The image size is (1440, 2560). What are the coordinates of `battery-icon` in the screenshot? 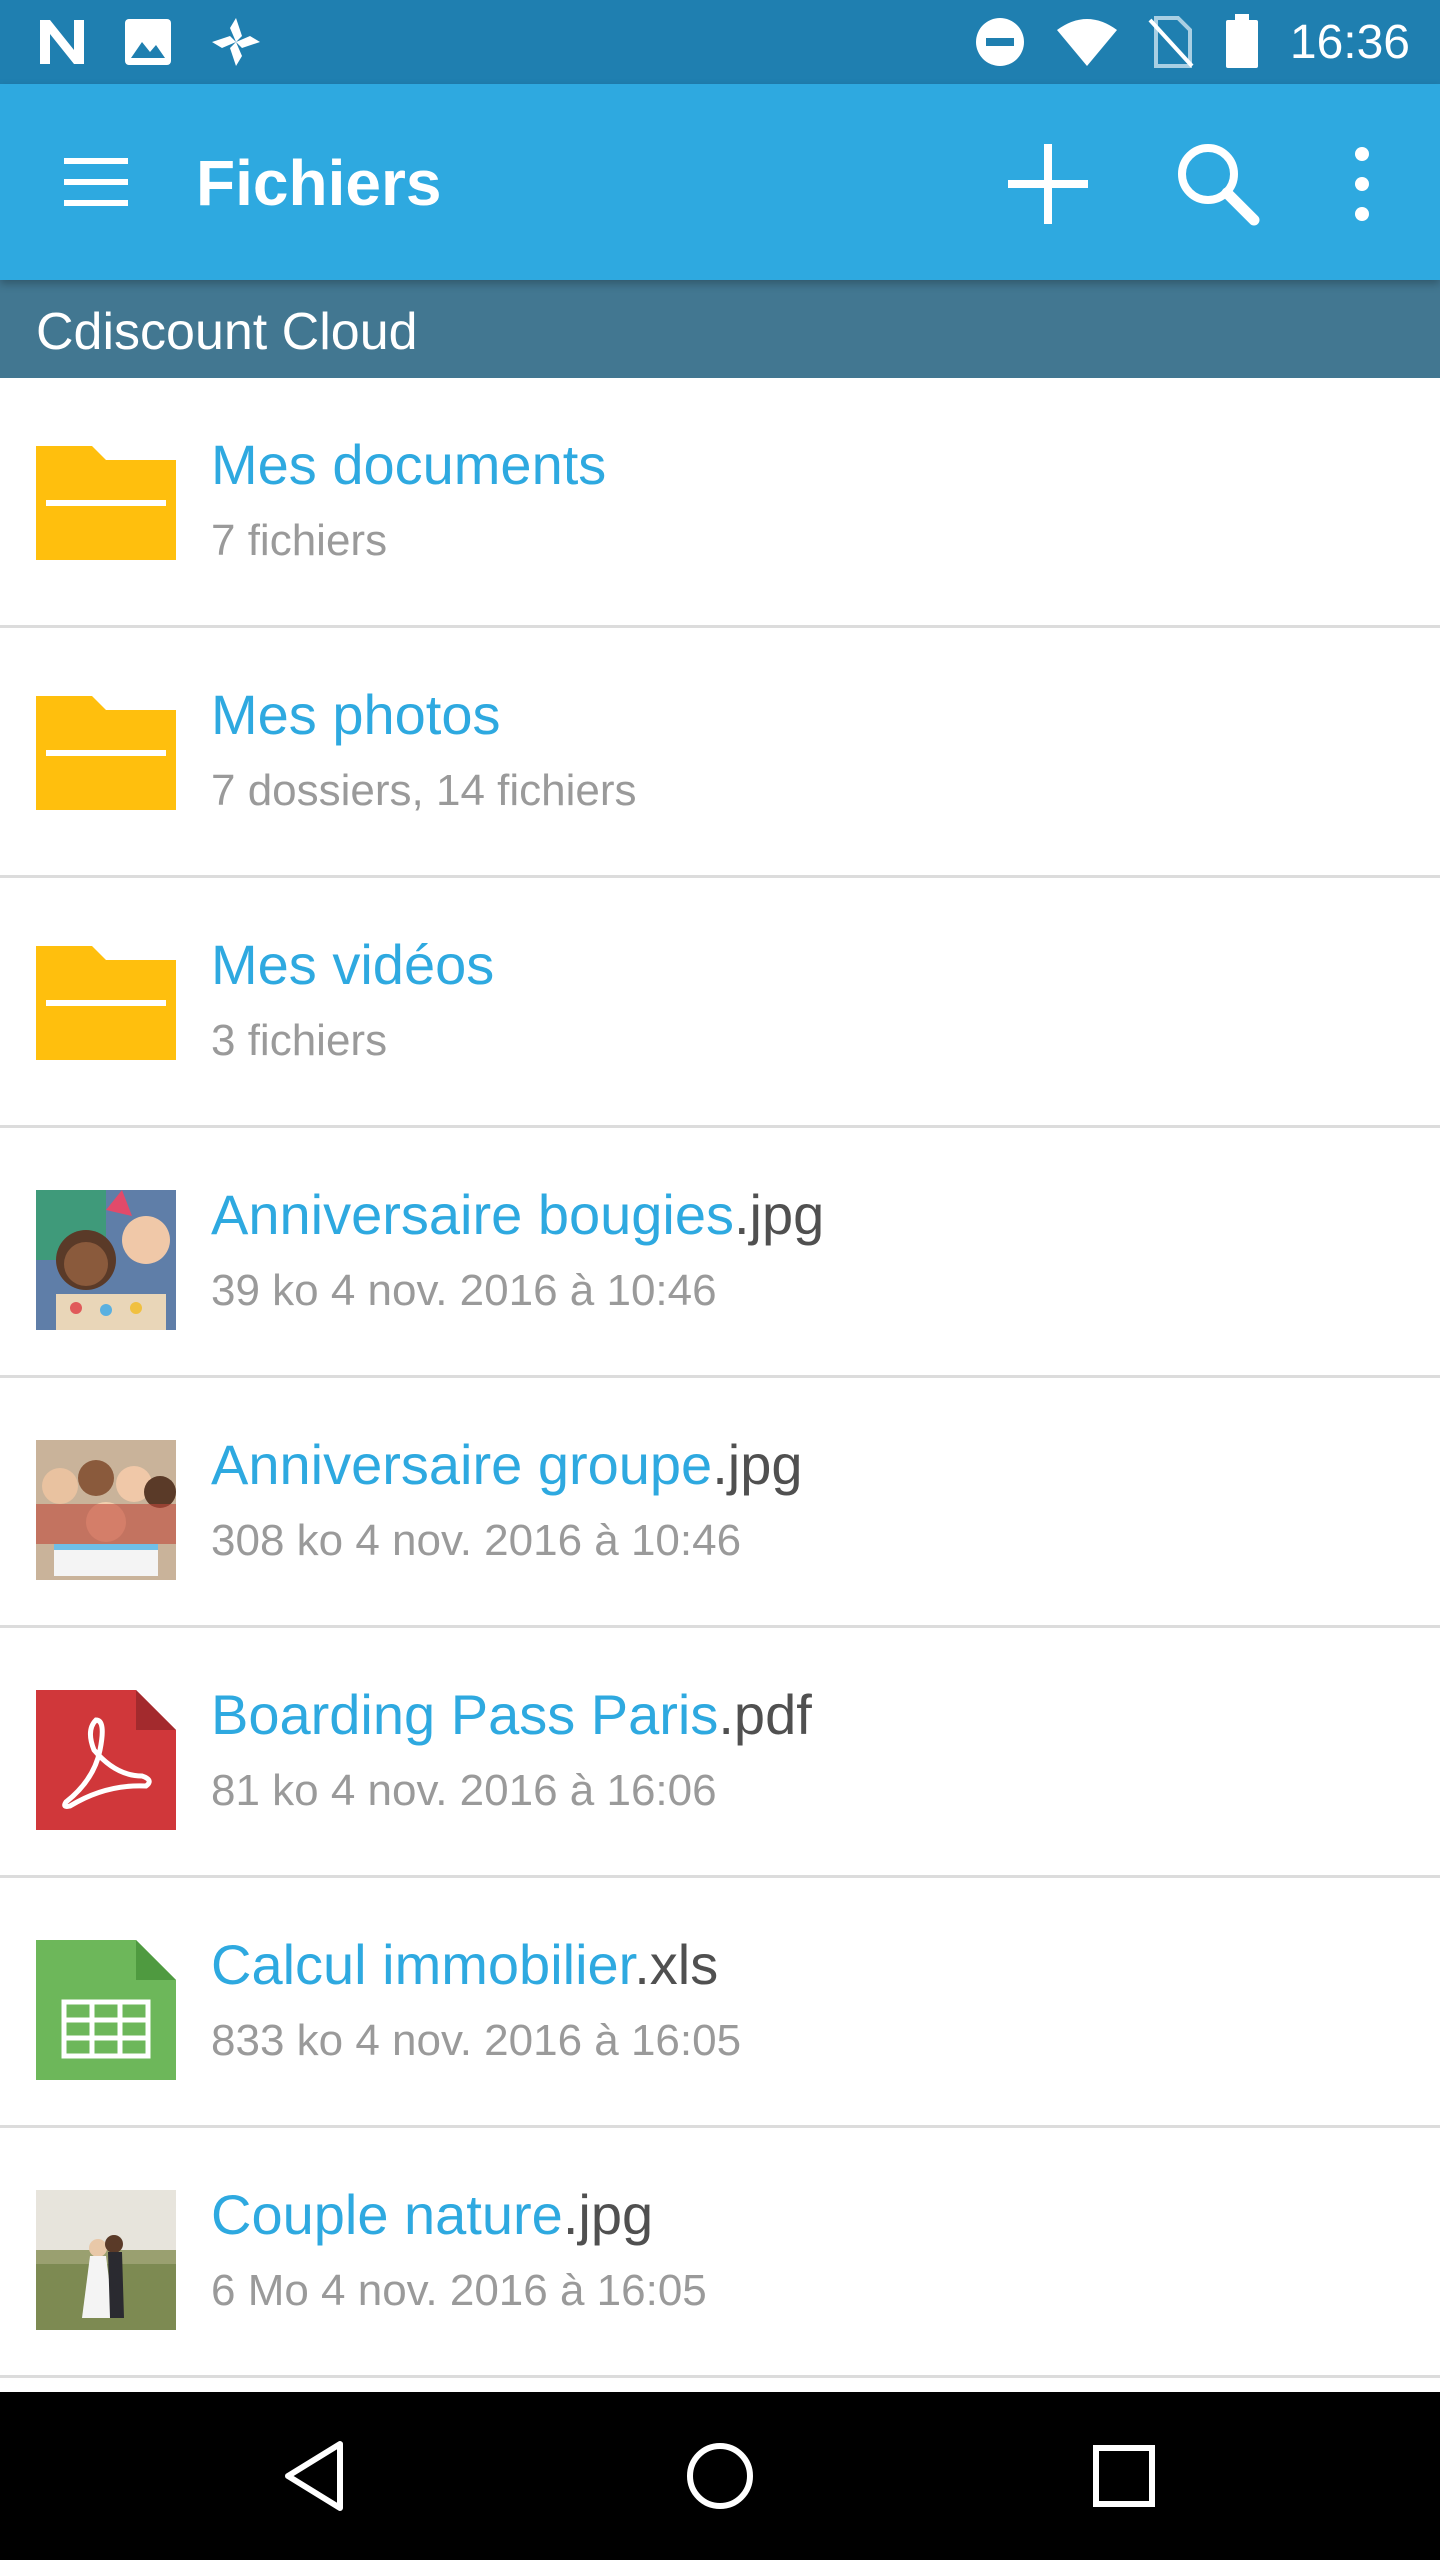 It's located at (1241, 41).